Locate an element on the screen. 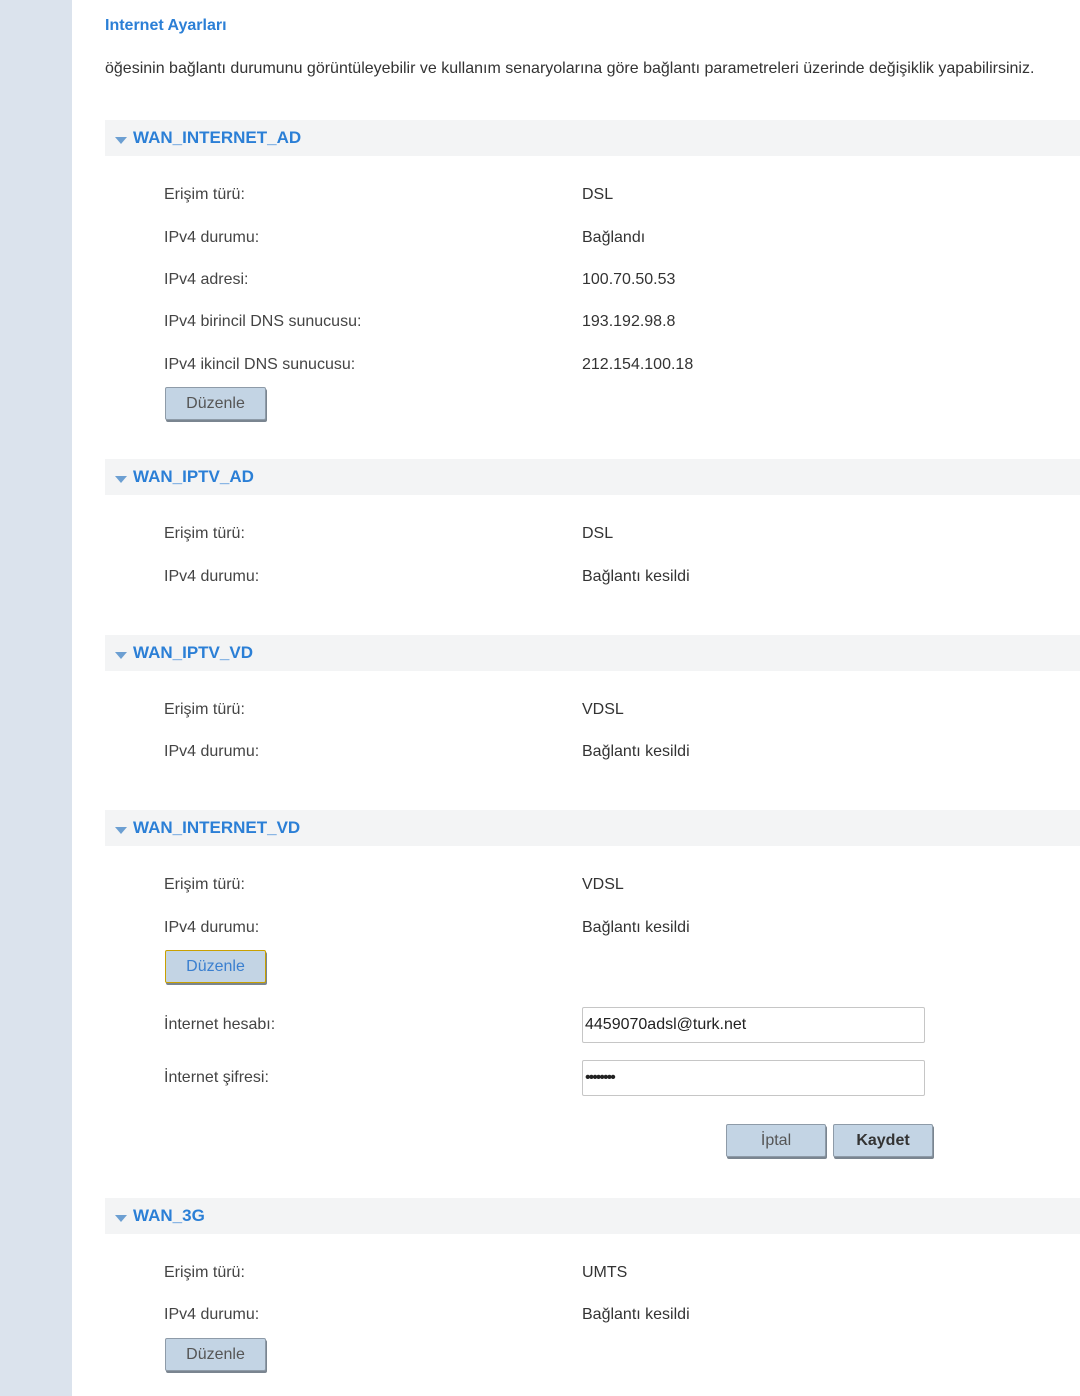 The width and height of the screenshot is (1080, 1396). cancel-button: İptal is located at coordinates (776, 1140).